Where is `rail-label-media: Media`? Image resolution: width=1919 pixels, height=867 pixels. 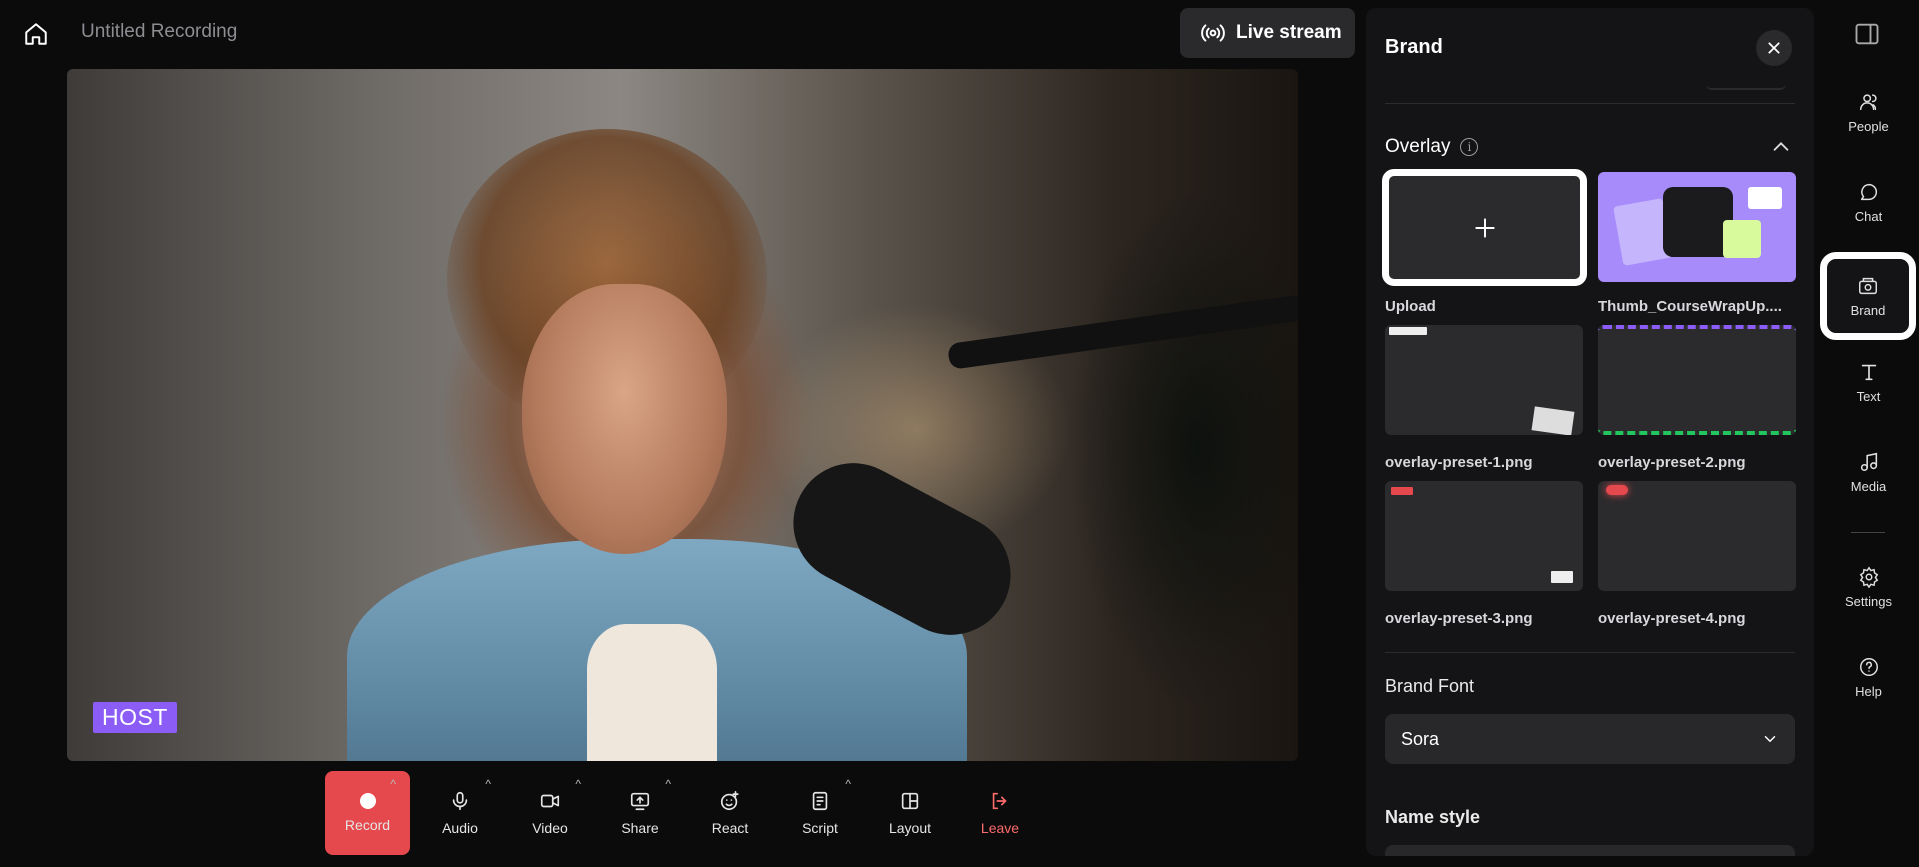 rail-label-media: Media is located at coordinates (1868, 486).